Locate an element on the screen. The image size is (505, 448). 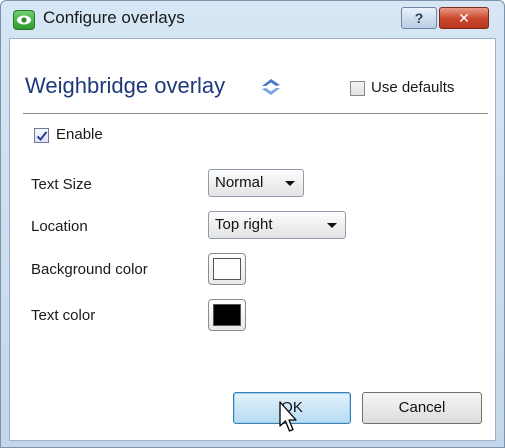
use-defaults-checkbox is located at coordinates (357, 88).